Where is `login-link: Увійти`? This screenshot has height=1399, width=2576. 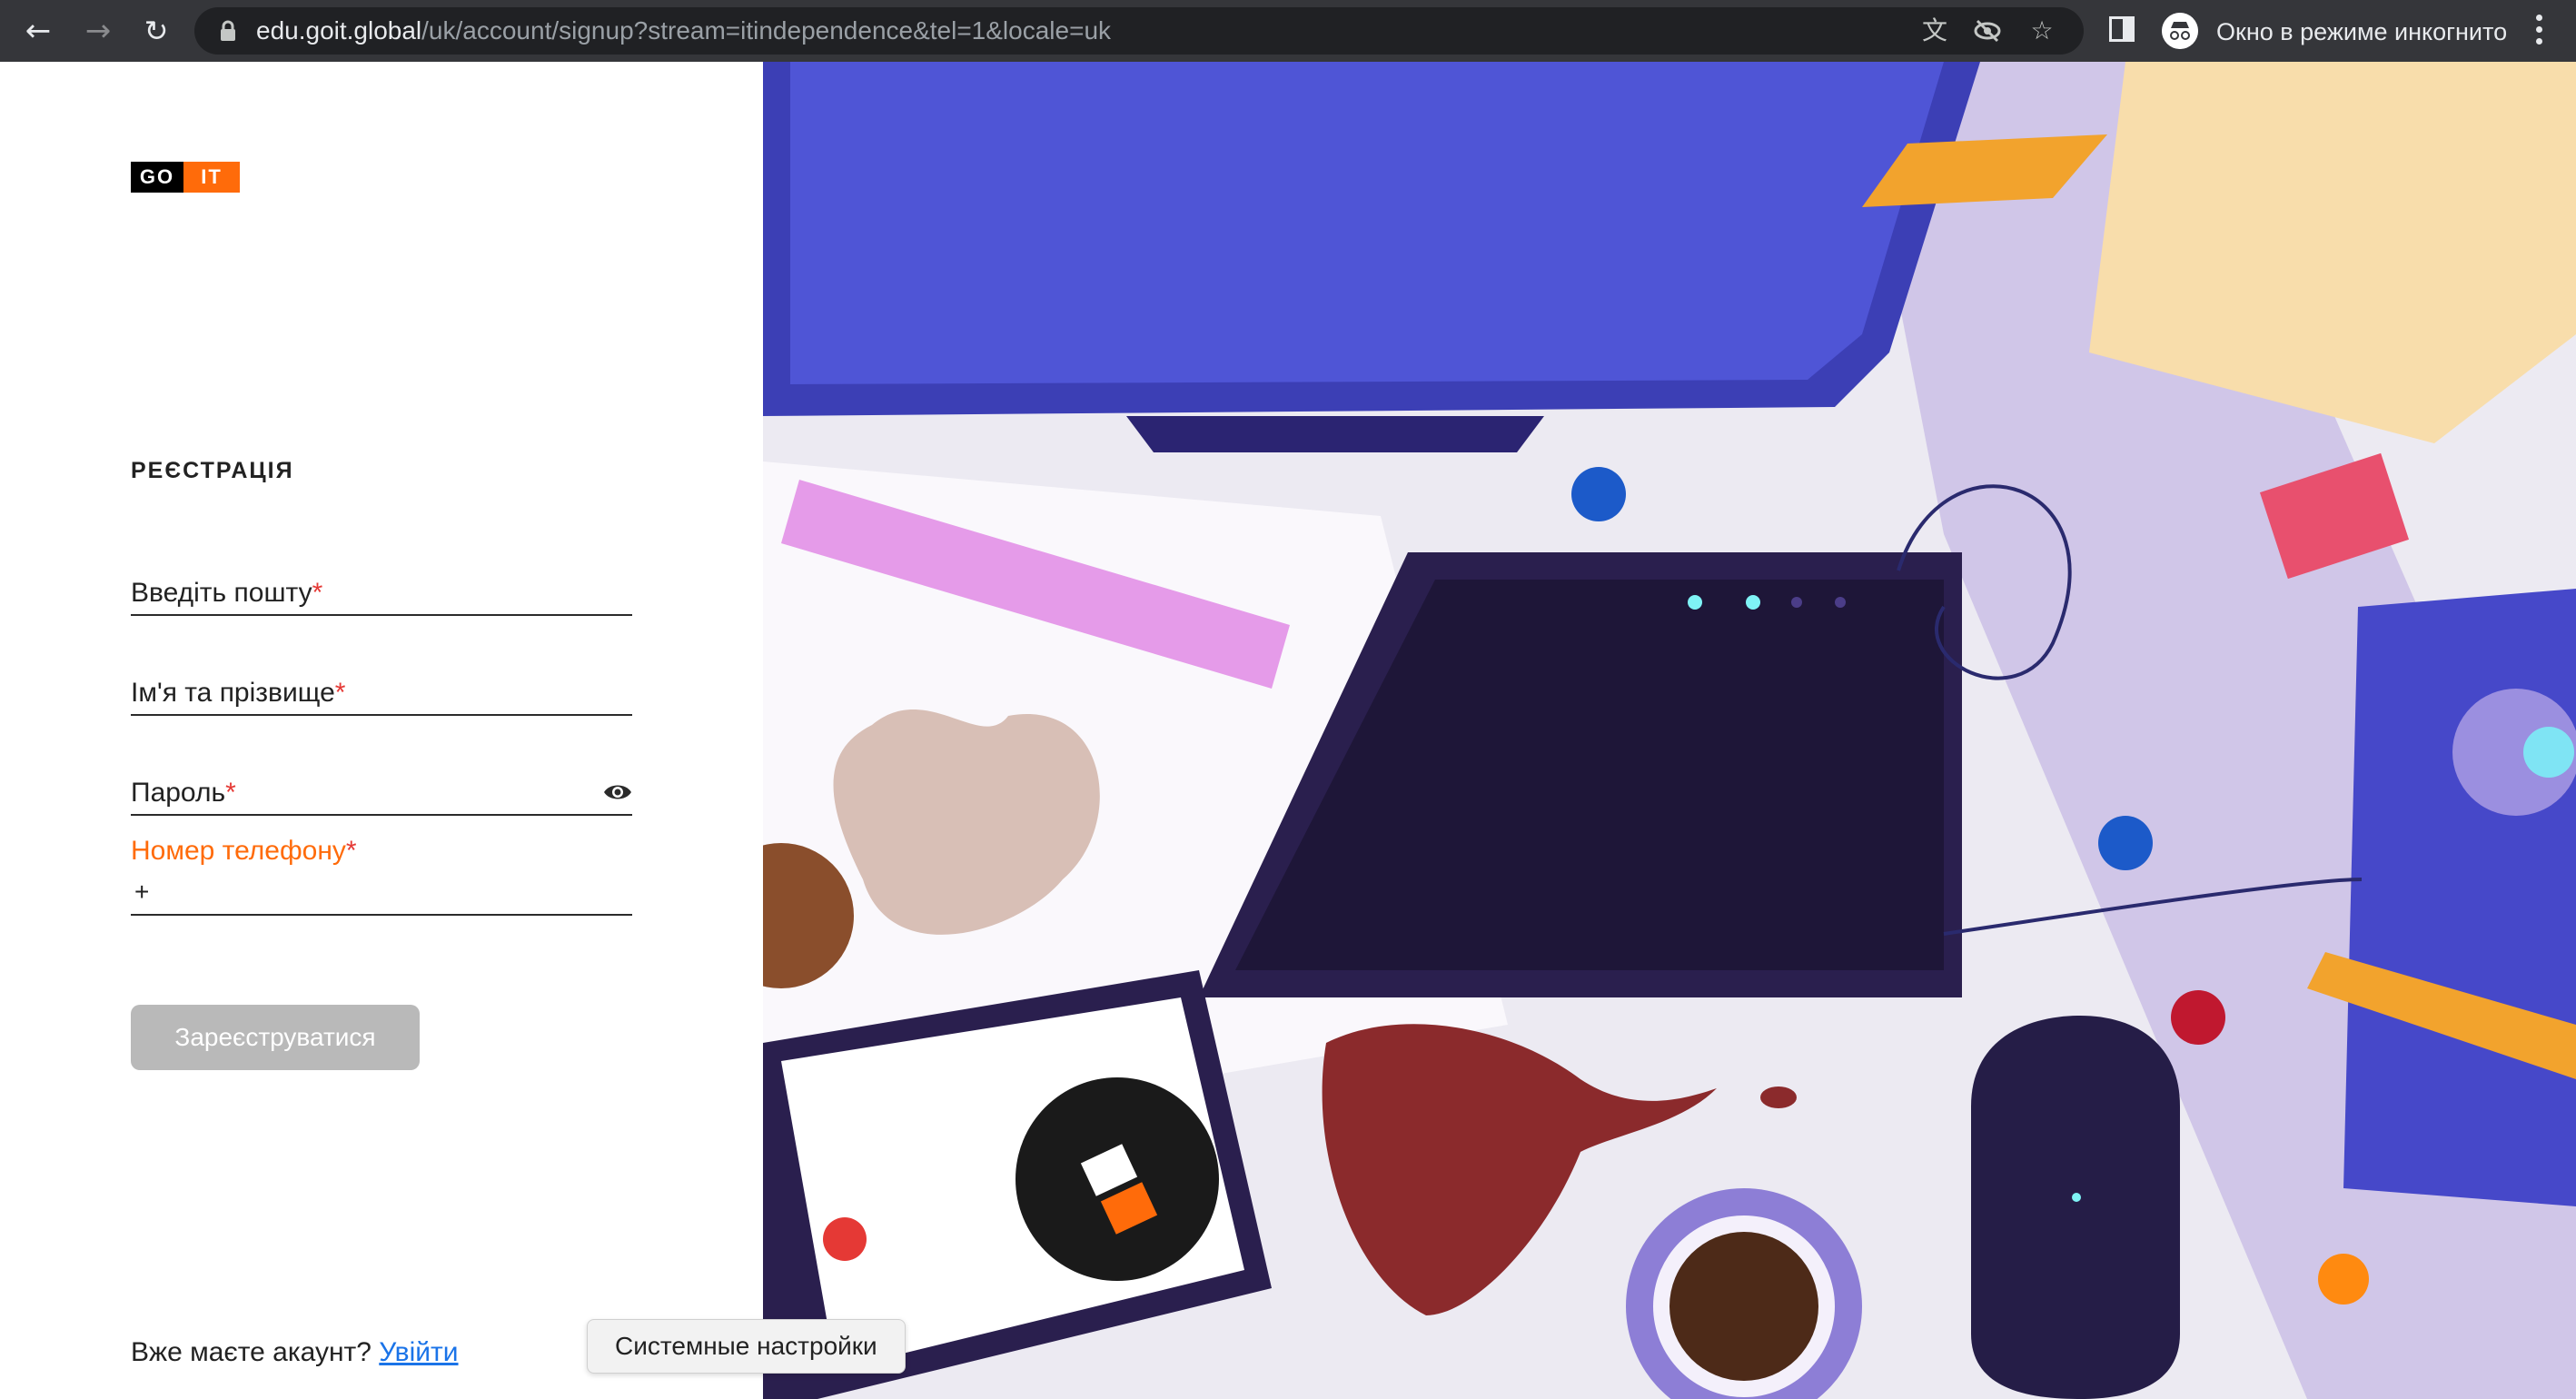
login-link: Увійти is located at coordinates (418, 1352).